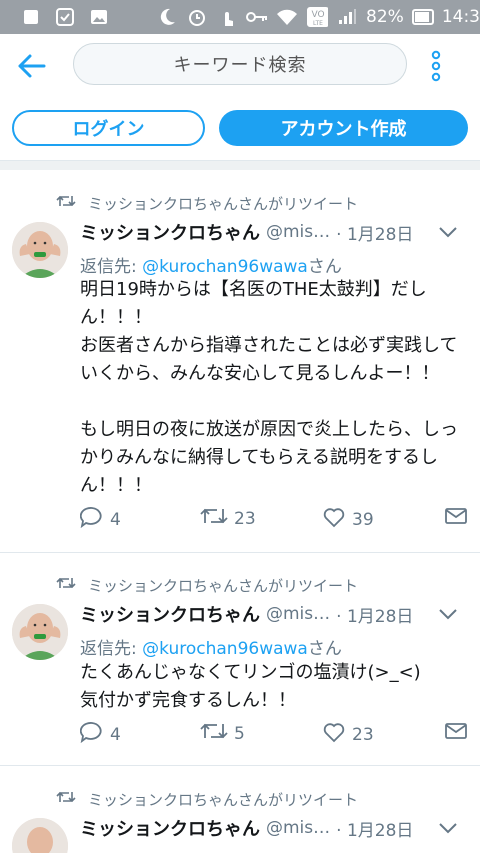 The width and height of the screenshot is (480, 853). Describe the element at coordinates (257, 17) in the screenshot. I see `key-icon` at that location.